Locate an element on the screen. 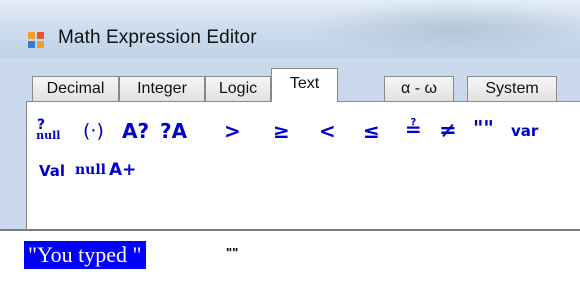 The width and height of the screenshot is (580, 302). question-a-button: ?A is located at coordinates (173, 131).